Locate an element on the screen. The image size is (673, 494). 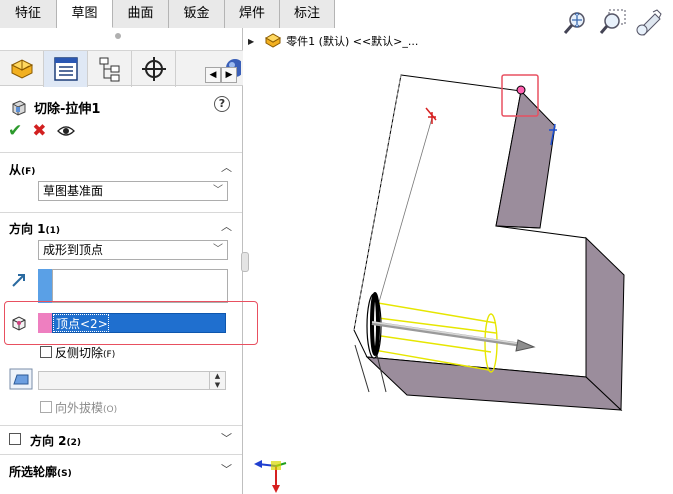
draft-outward-checkbox is located at coordinates (46, 407).